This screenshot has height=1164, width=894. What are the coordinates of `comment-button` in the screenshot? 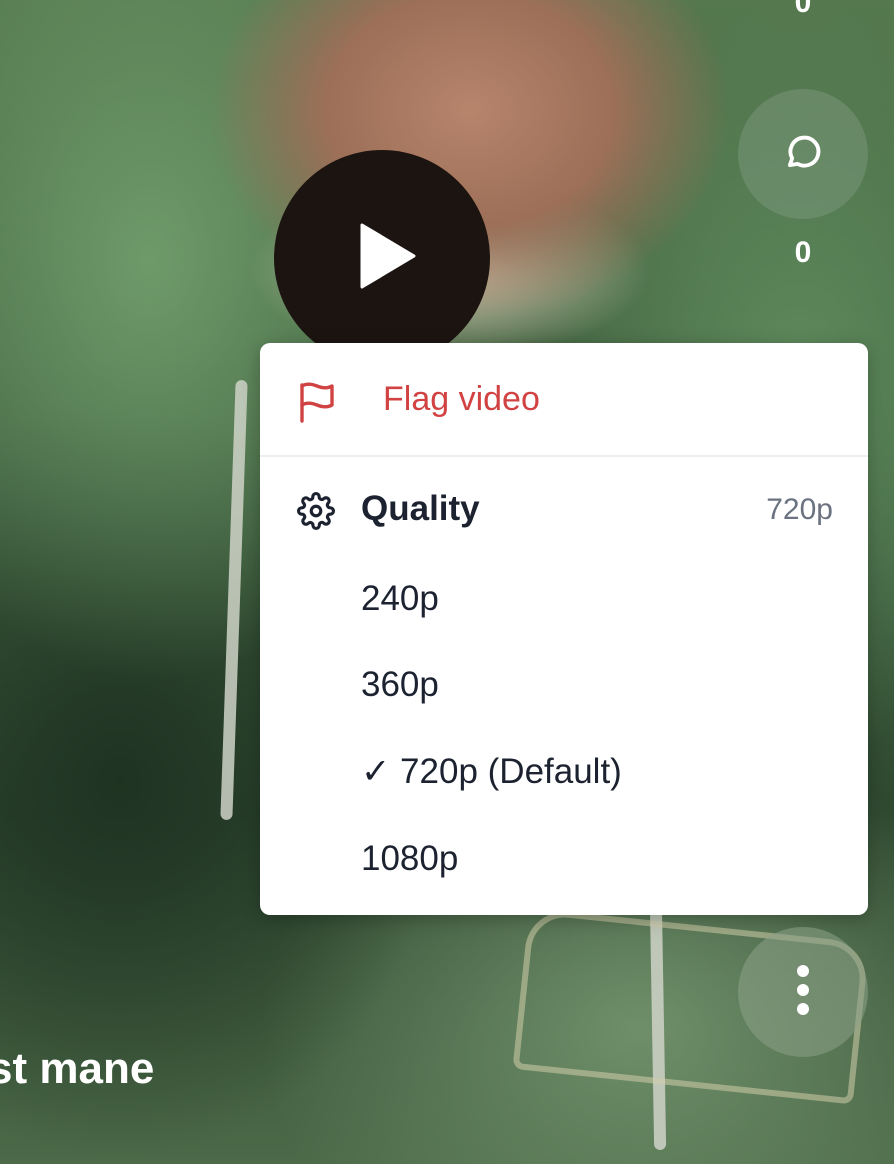 It's located at (803, 154).